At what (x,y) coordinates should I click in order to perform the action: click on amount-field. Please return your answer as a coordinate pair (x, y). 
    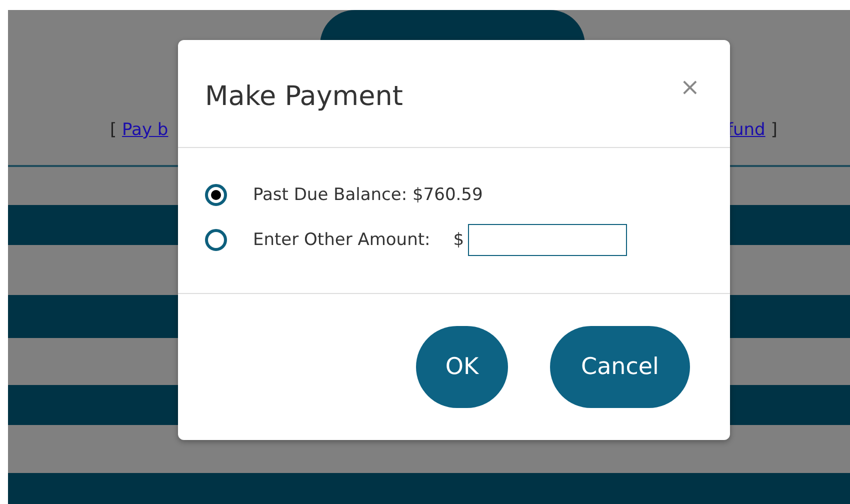
    Looking at the image, I should click on (548, 240).